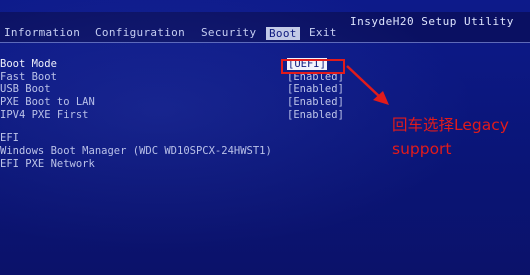 The height and width of the screenshot is (275, 530). I want to click on setting-usb-boot: USB Boot [Enabled], so click(180, 89).